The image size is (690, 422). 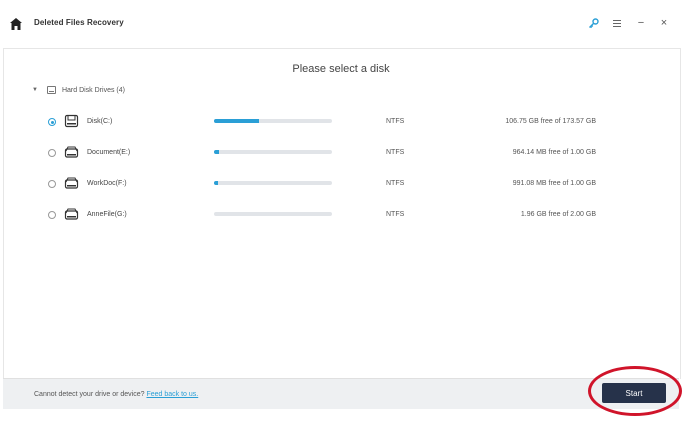 What do you see at coordinates (593, 23) in the screenshot?
I see `key-icon` at bounding box center [593, 23].